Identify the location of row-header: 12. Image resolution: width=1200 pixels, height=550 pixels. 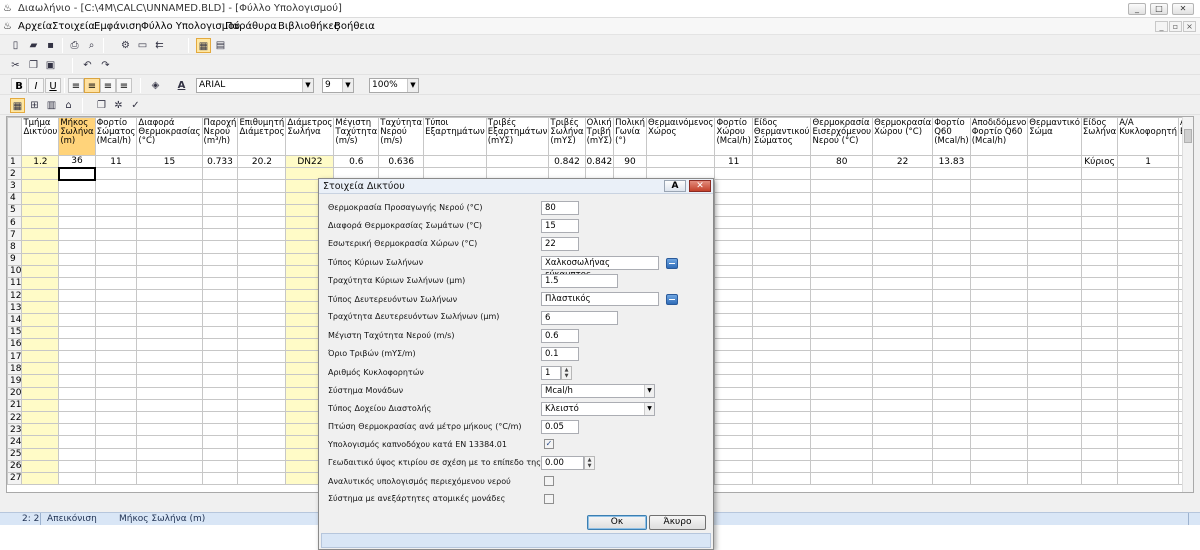
(15, 296).